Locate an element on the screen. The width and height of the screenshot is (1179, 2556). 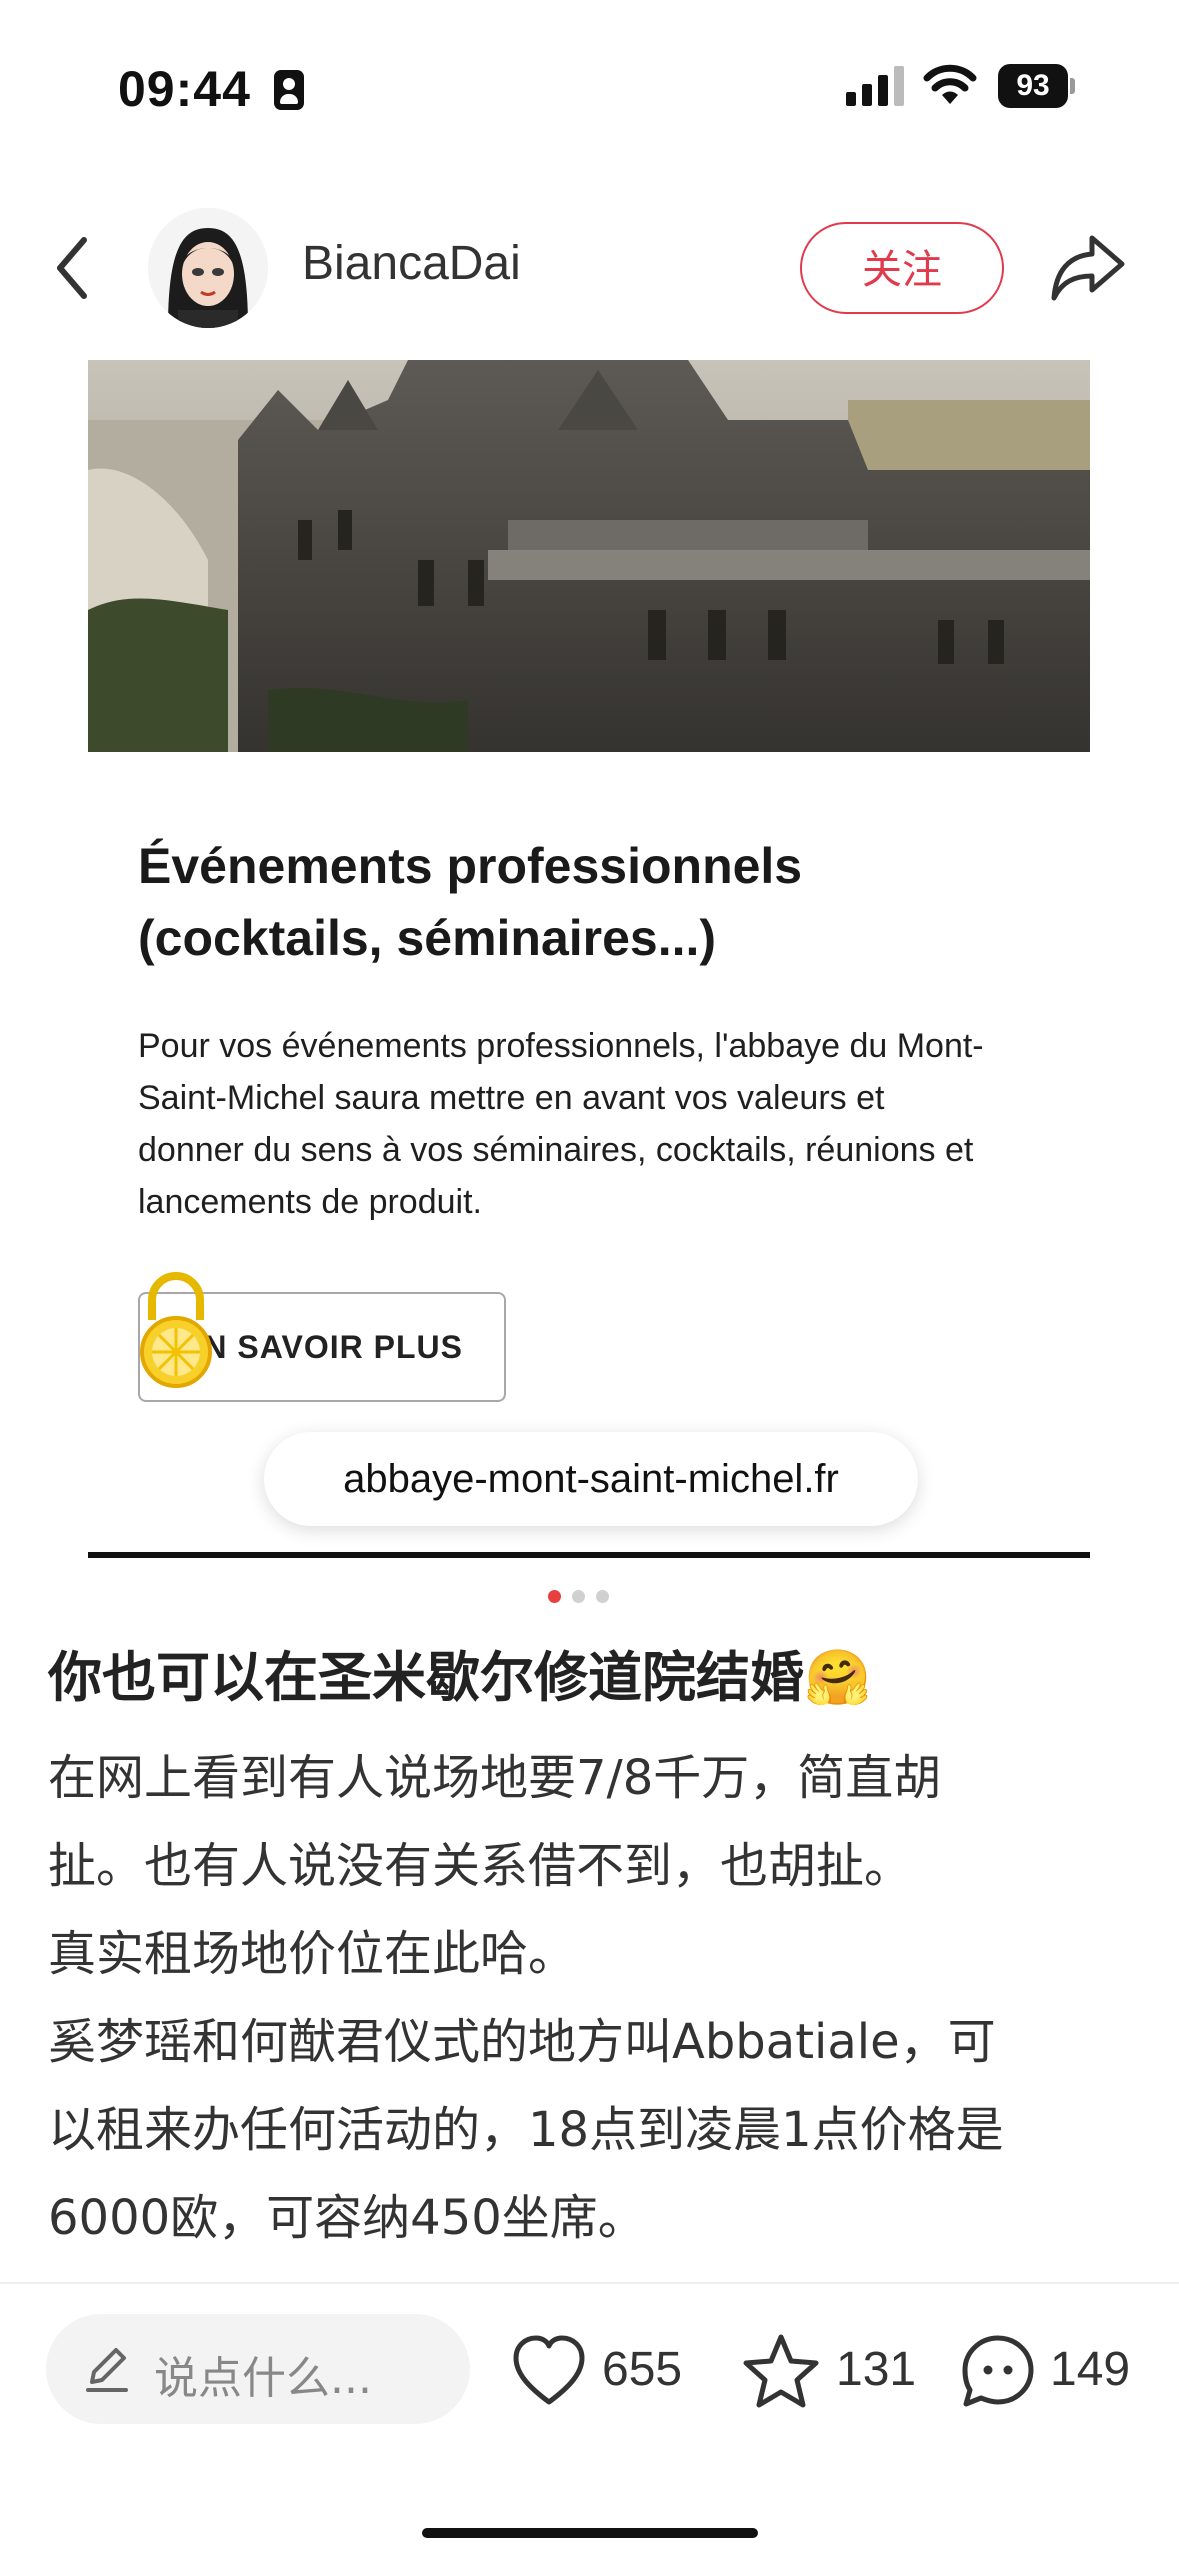
post-title: 你也可以在圣米歇尔修道院结婚🤗 is located at coordinates (460, 1677).